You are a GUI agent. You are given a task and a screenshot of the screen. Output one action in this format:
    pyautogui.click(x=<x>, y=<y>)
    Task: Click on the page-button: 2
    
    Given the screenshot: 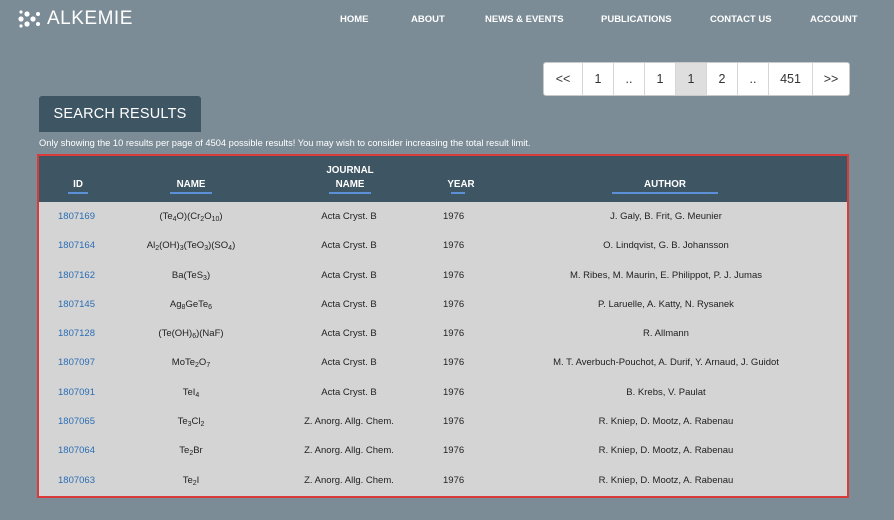 What is the action you would take?
    pyautogui.click(x=722, y=79)
    